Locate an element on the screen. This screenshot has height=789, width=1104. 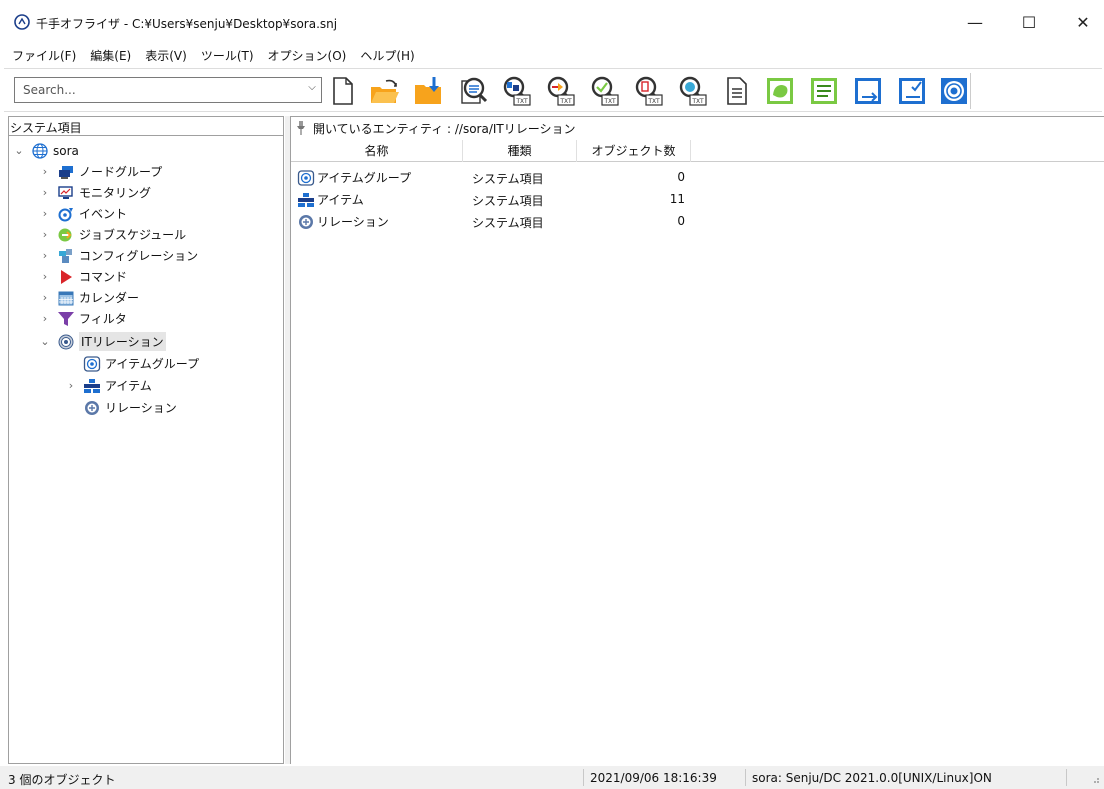
tree-item-node-group: › ノードグループ is located at coordinates (100, 171).